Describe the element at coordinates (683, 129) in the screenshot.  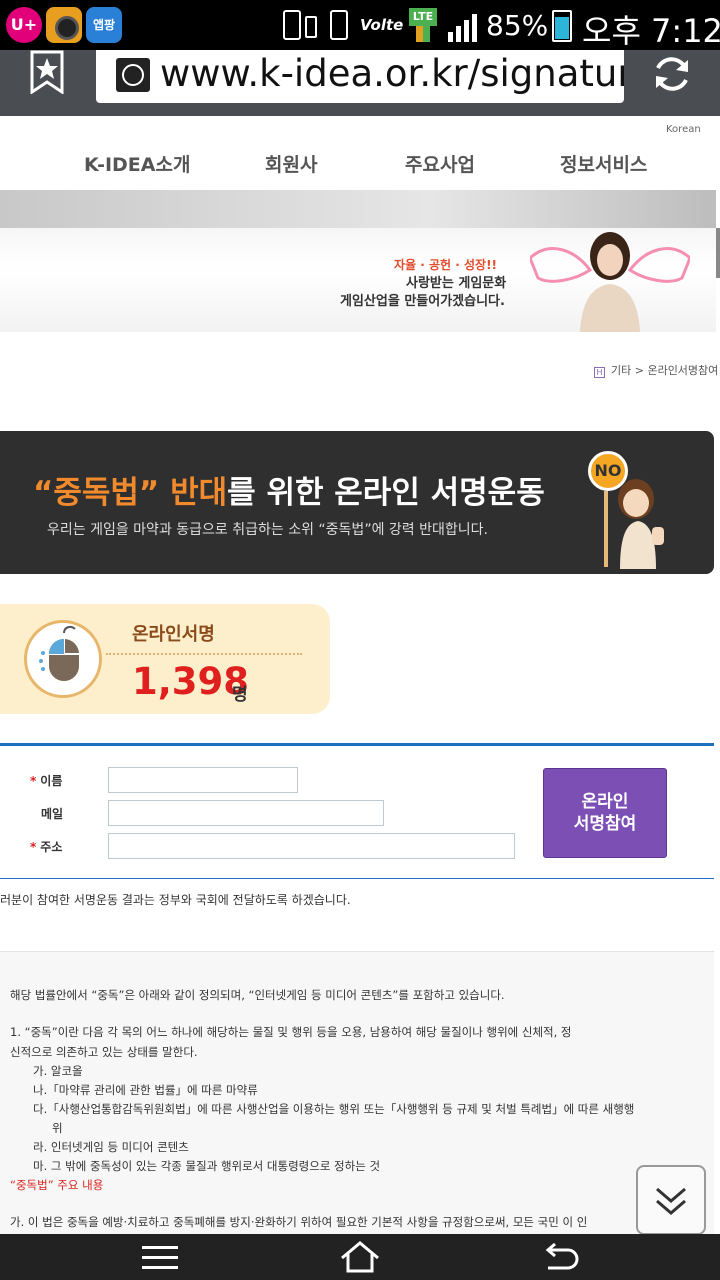
I see `language-link: Korean` at that location.